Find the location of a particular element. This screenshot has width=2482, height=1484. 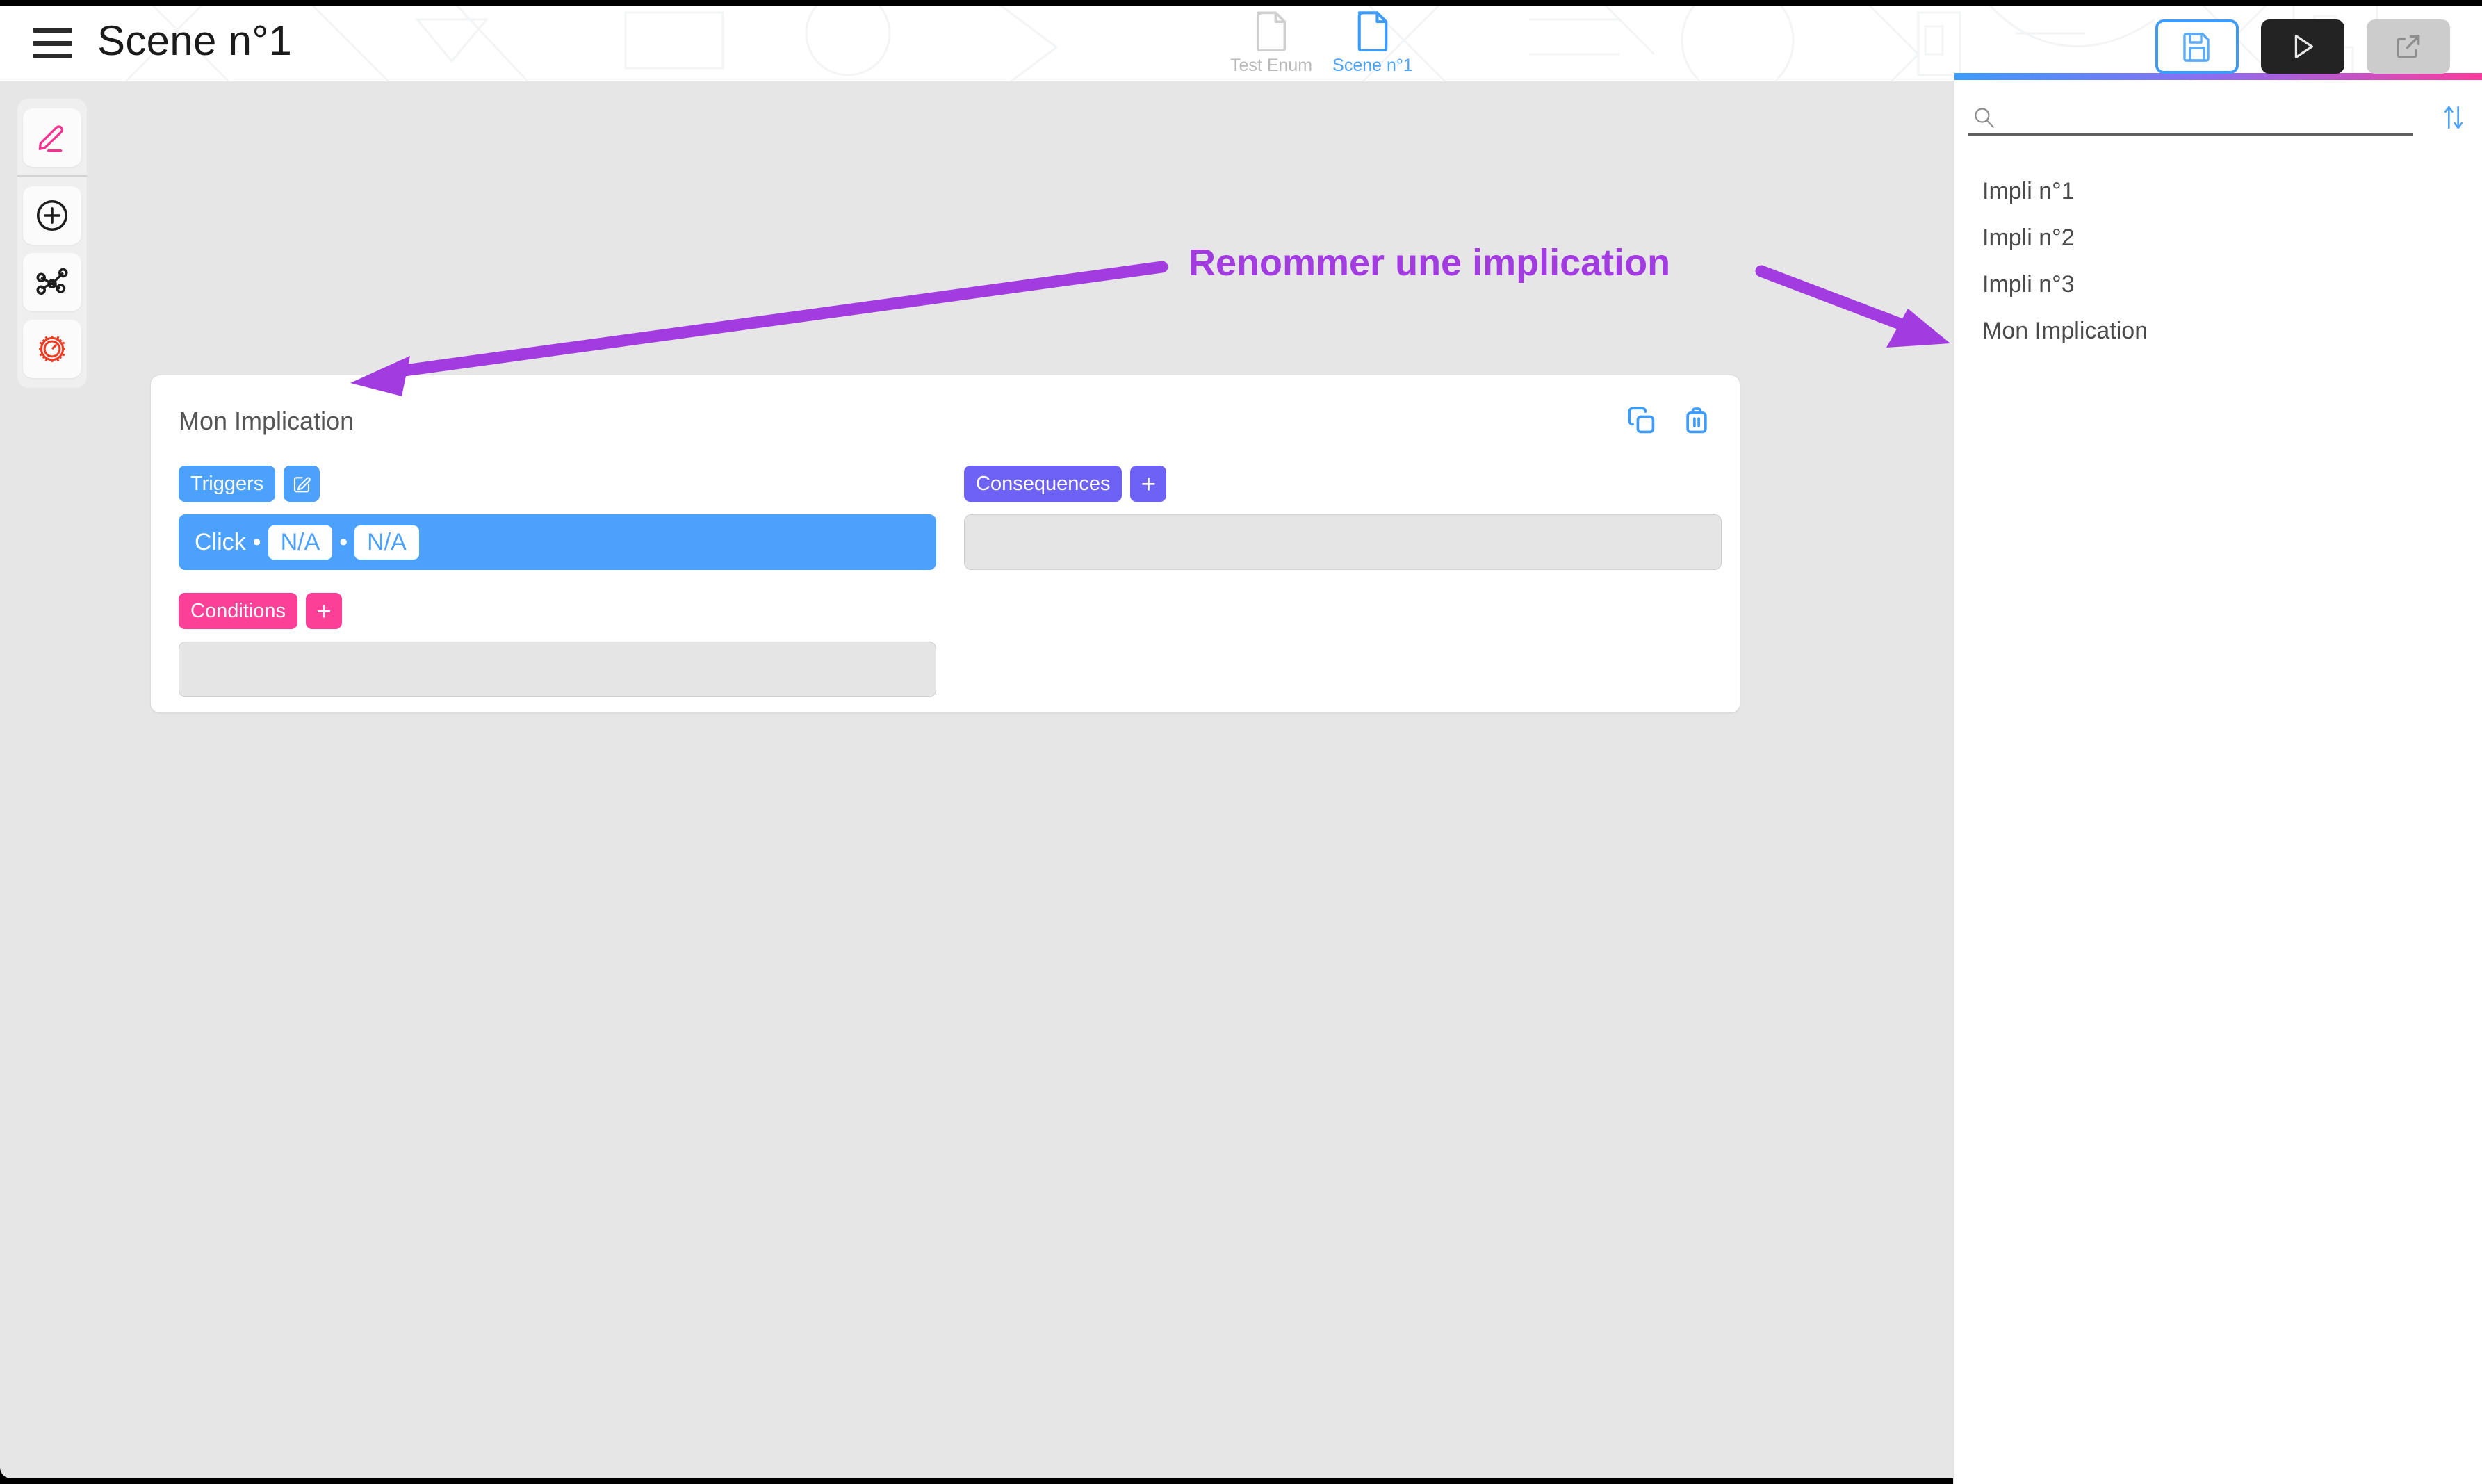

sort-updown-arrows-icon is located at coordinates (2453, 119).